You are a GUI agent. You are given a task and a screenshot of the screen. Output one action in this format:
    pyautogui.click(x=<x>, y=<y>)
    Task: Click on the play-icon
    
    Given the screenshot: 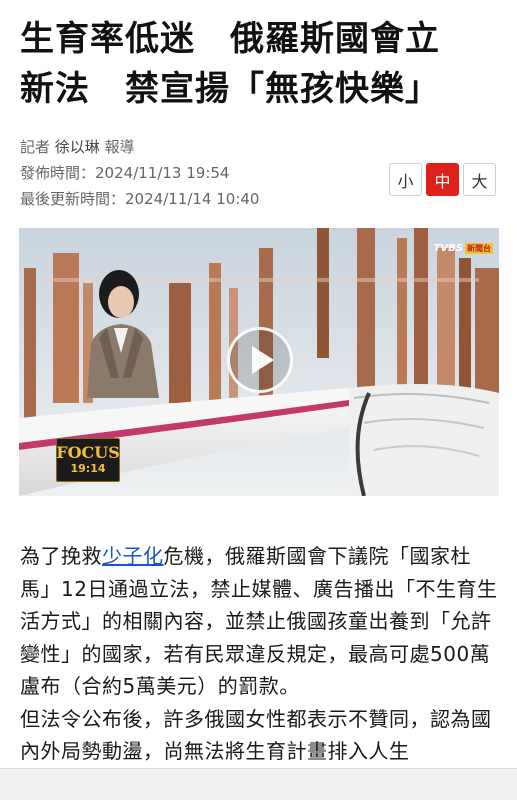 What is the action you would take?
    pyautogui.click(x=263, y=360)
    